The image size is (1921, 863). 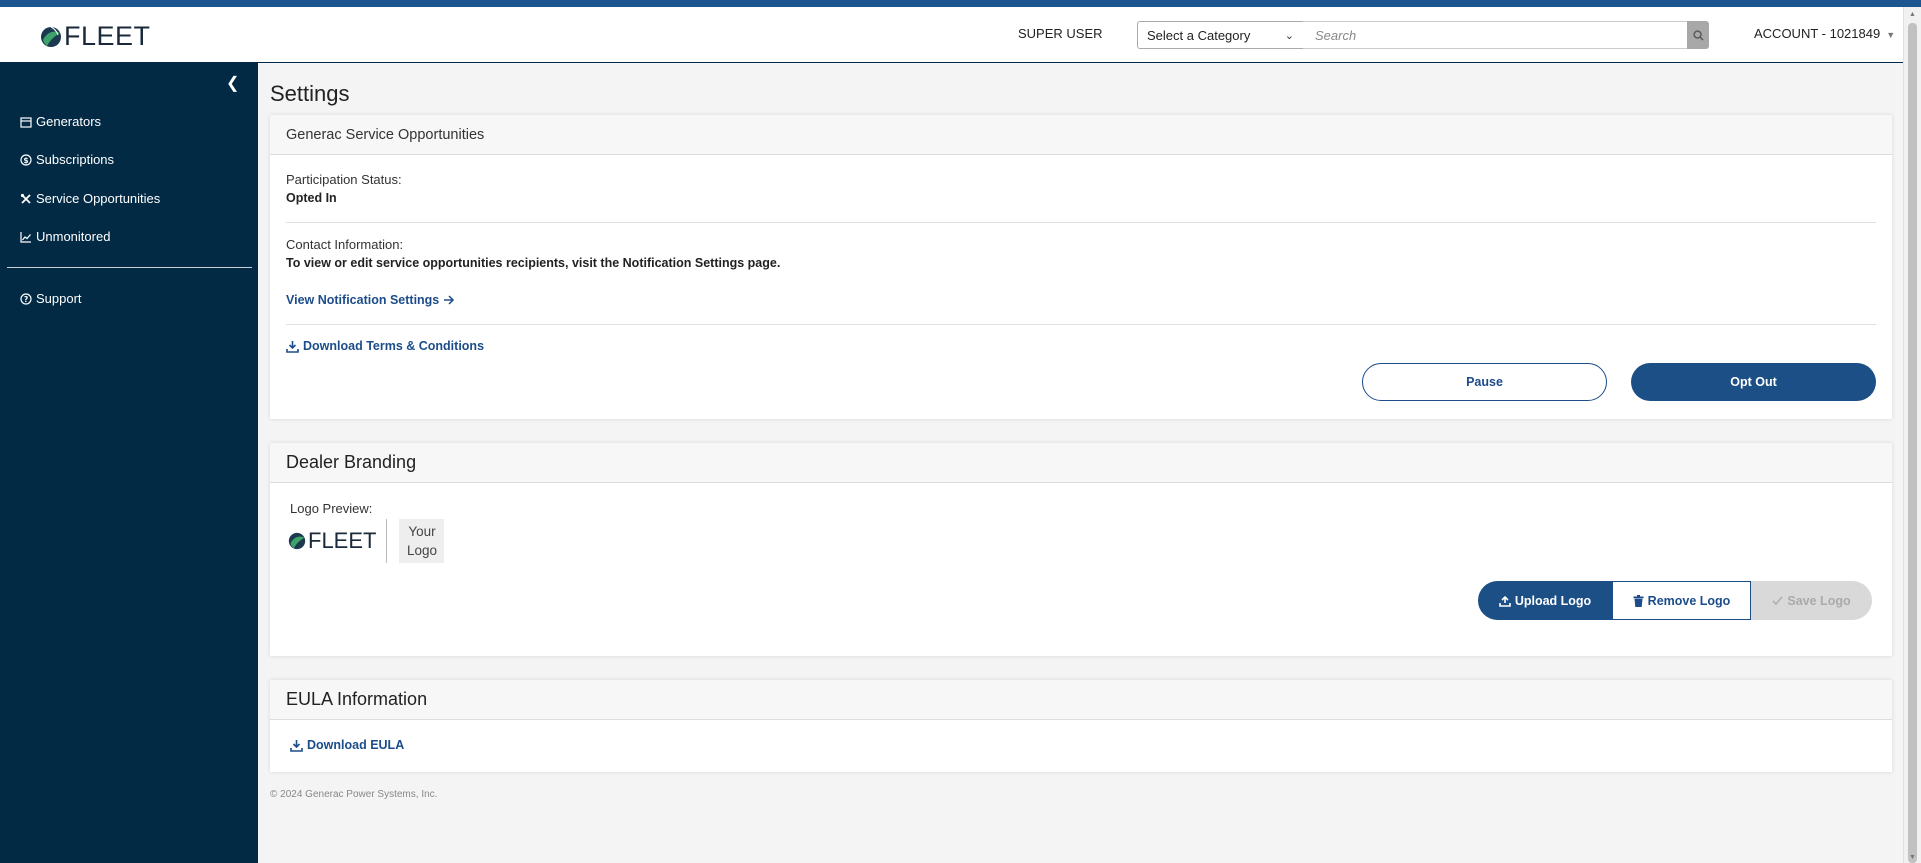 I want to click on upload-icon, so click(x=1505, y=601).